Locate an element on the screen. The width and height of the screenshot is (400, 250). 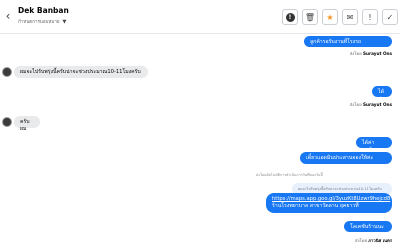
outgoing-message: ได้ค่าลูกค้า is located at coordinates (374, 145).